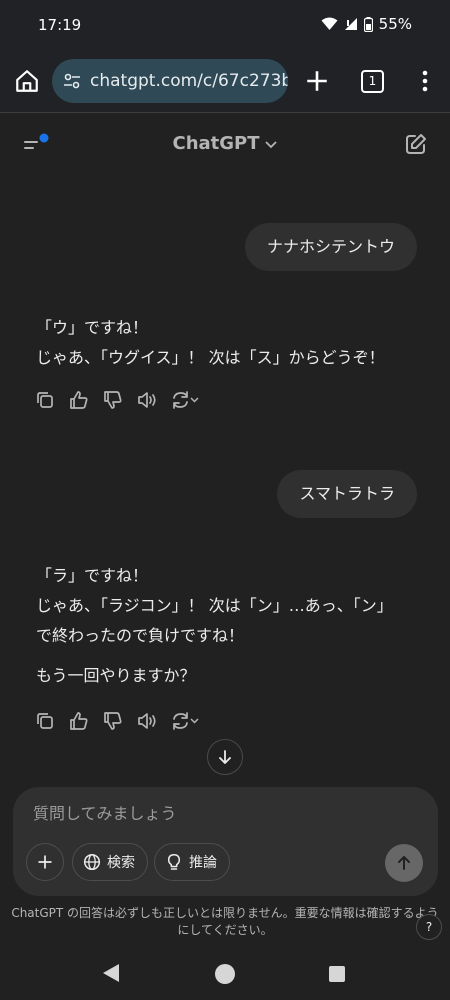 The image size is (450, 1000). Describe the element at coordinates (116, 675) in the screenshot. I see `assistant-message-paragraph: もう一回やりますか？` at that location.